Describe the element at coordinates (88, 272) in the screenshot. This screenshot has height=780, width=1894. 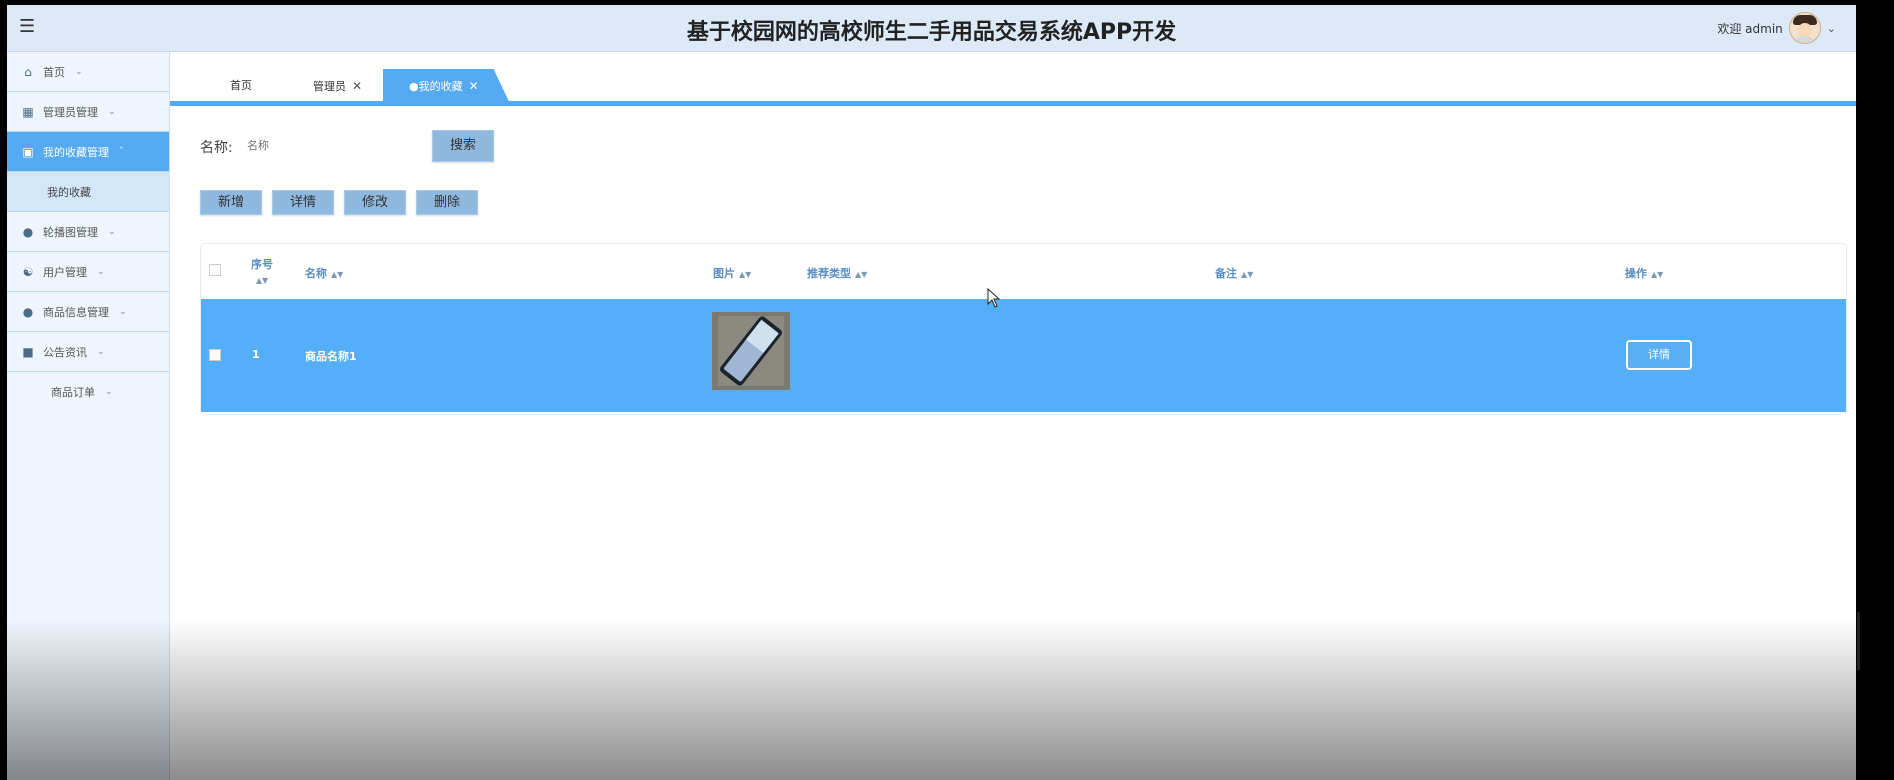
I see `sidebar-item-user-management: ☯ 用户管理 ⌄` at that location.